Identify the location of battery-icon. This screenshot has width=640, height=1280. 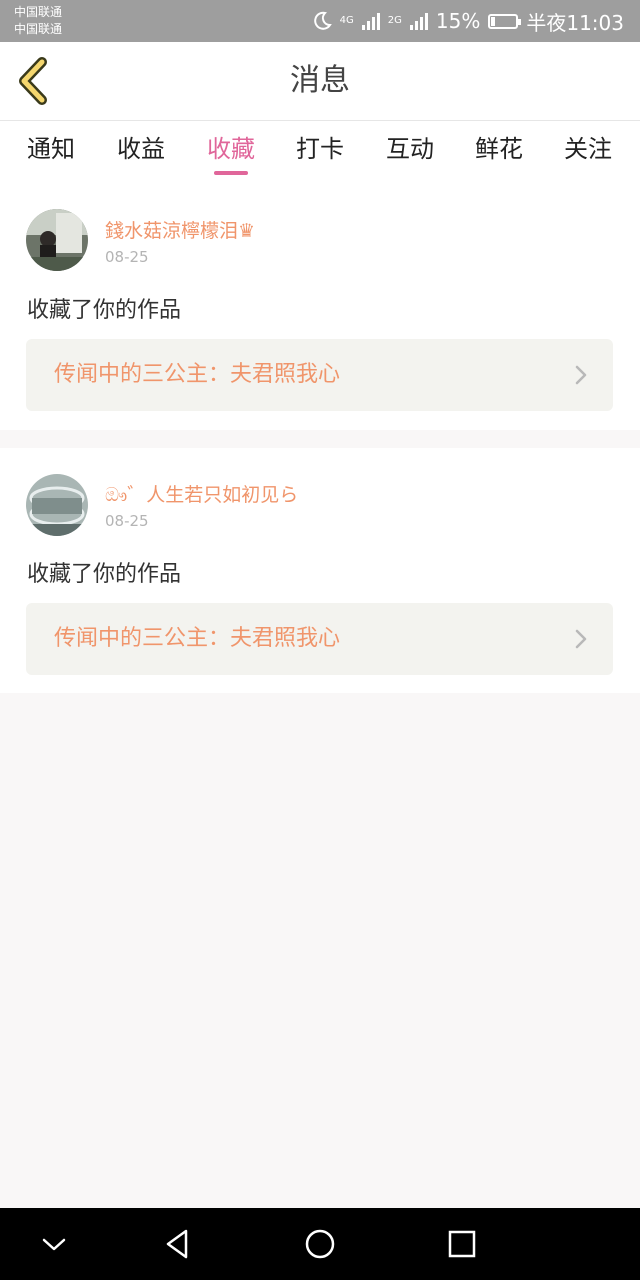
(505, 21).